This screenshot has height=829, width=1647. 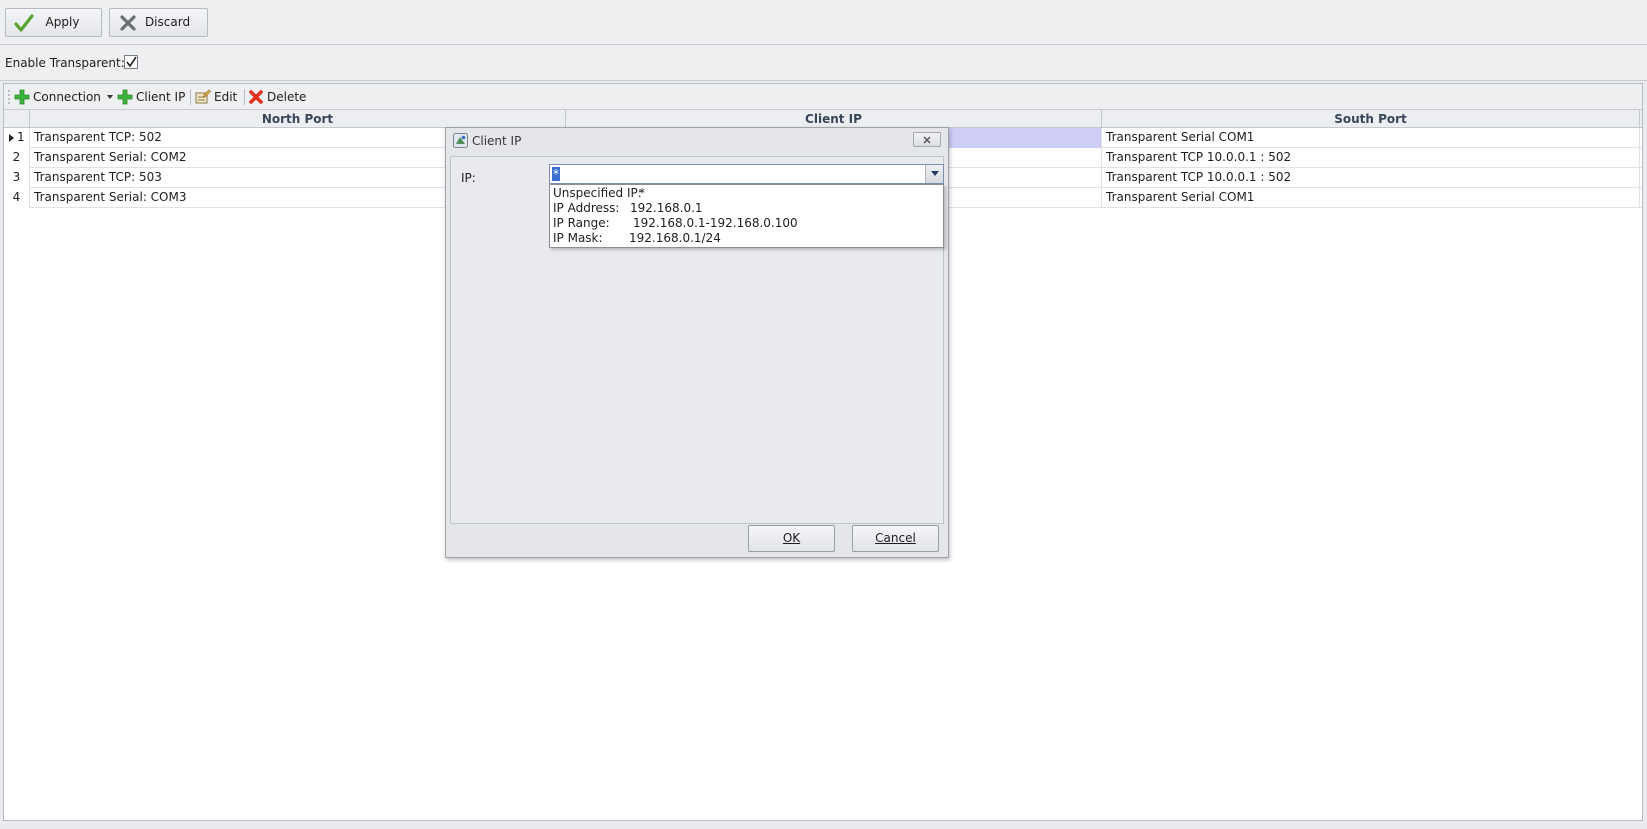 I want to click on dialog-footer: OK Cancel, so click(x=697, y=536).